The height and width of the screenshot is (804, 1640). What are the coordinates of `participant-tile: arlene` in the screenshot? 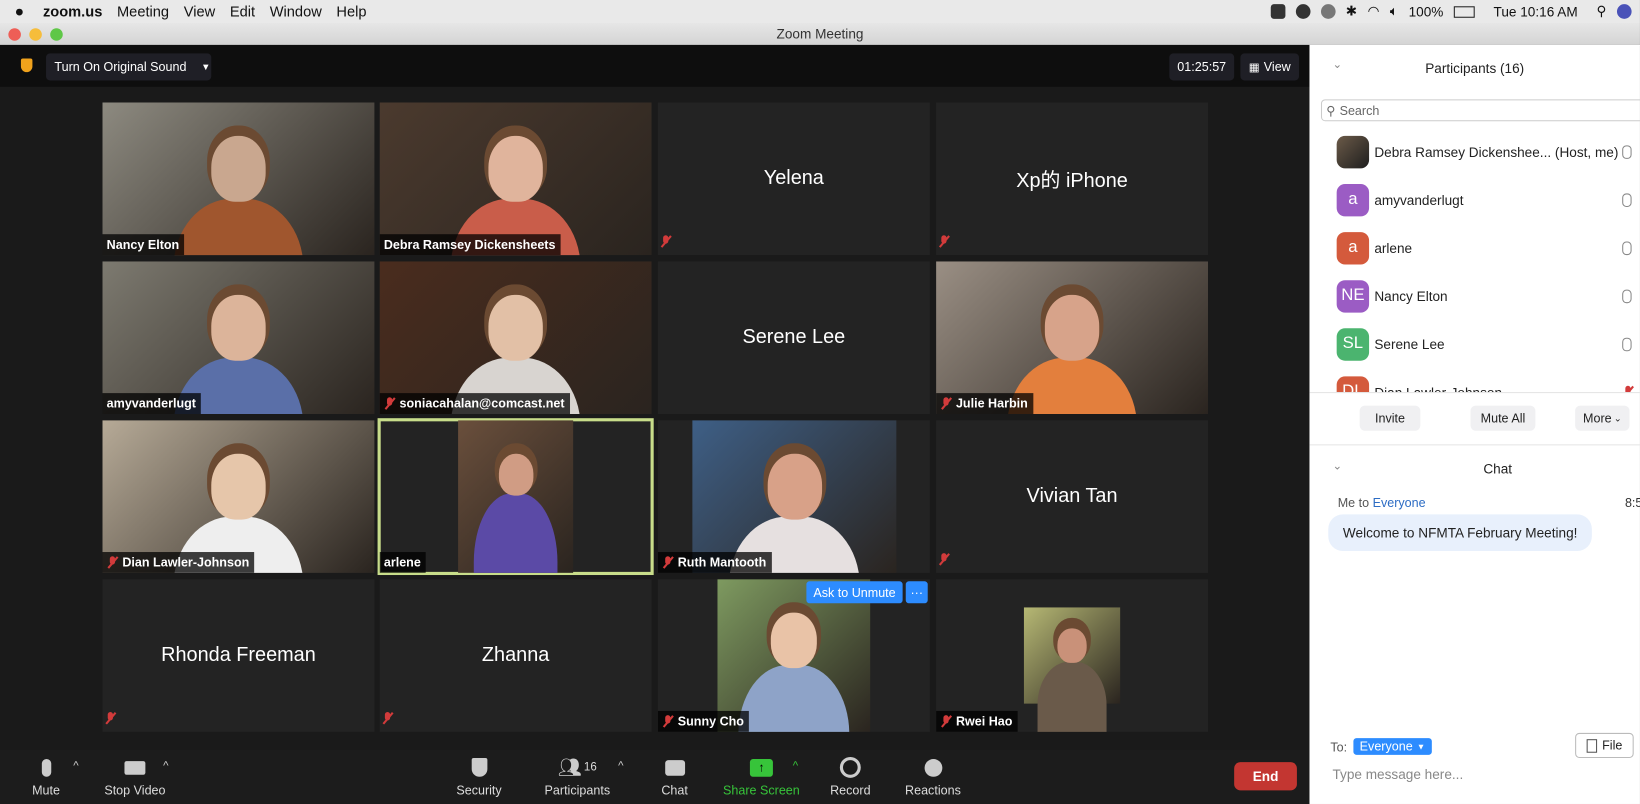 It's located at (515, 497).